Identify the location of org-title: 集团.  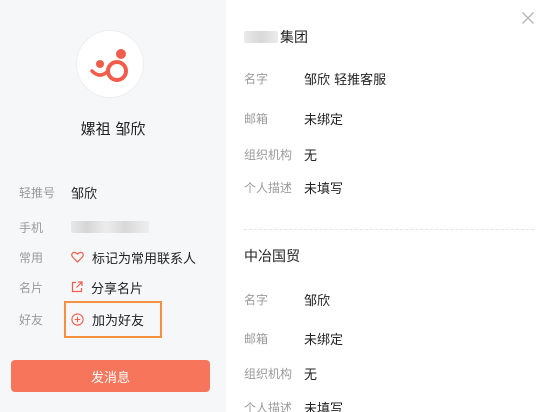
(276, 37).